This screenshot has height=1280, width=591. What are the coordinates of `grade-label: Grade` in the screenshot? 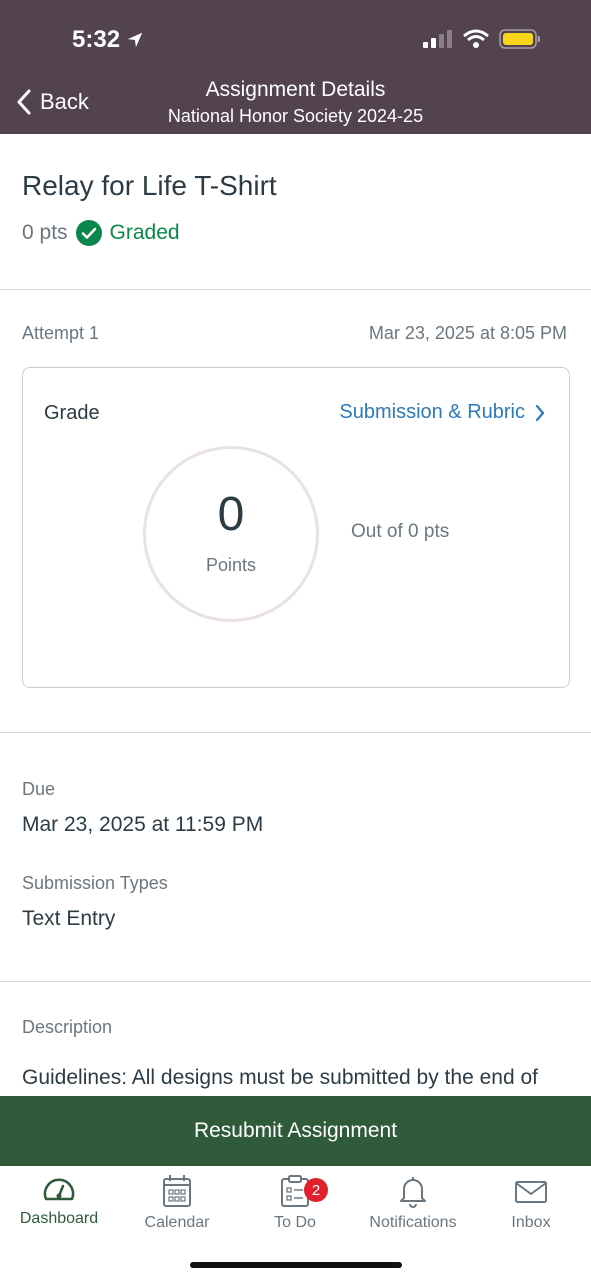 It's located at (72, 413).